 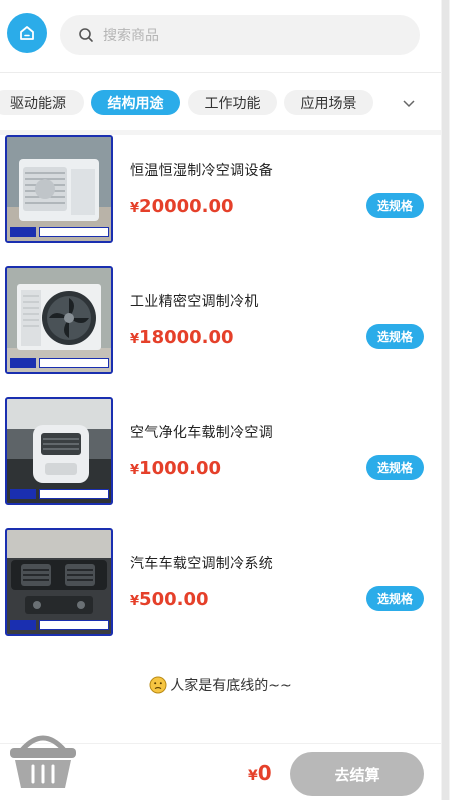 I want to click on cart-button, so click(x=43, y=761).